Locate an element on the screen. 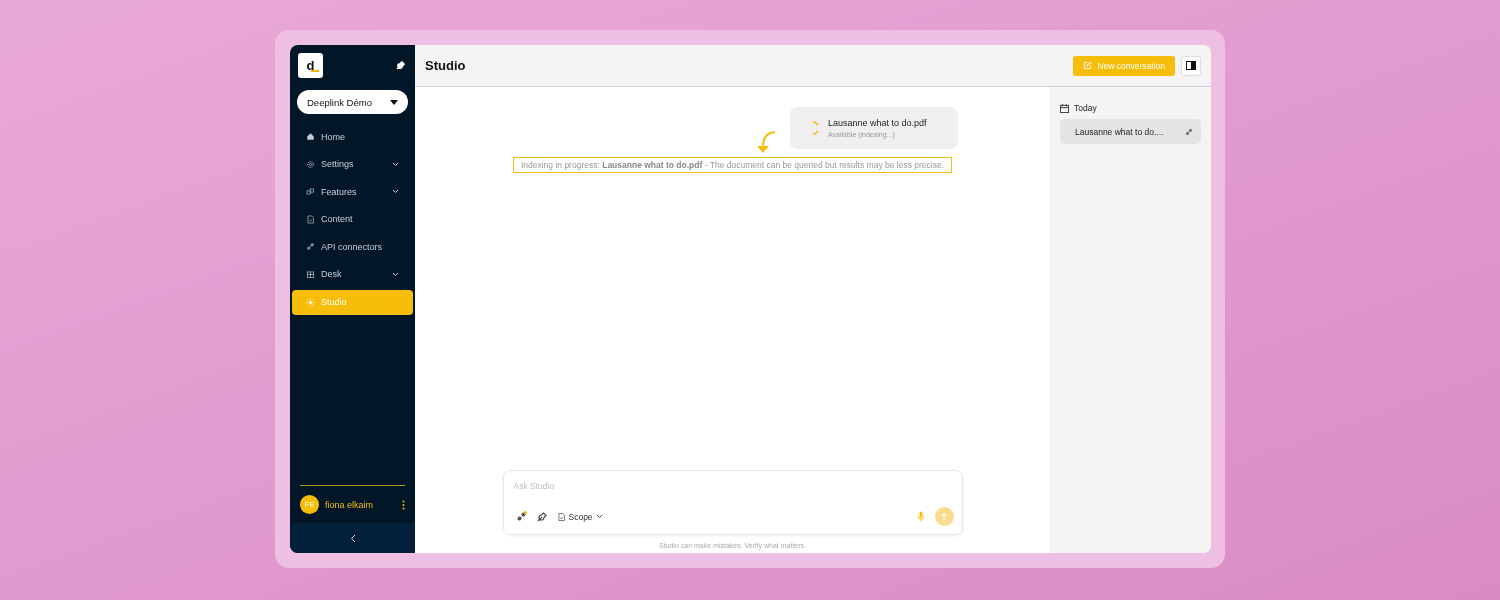 The image size is (1500, 600). calendar-icon is located at coordinates (1064, 108).